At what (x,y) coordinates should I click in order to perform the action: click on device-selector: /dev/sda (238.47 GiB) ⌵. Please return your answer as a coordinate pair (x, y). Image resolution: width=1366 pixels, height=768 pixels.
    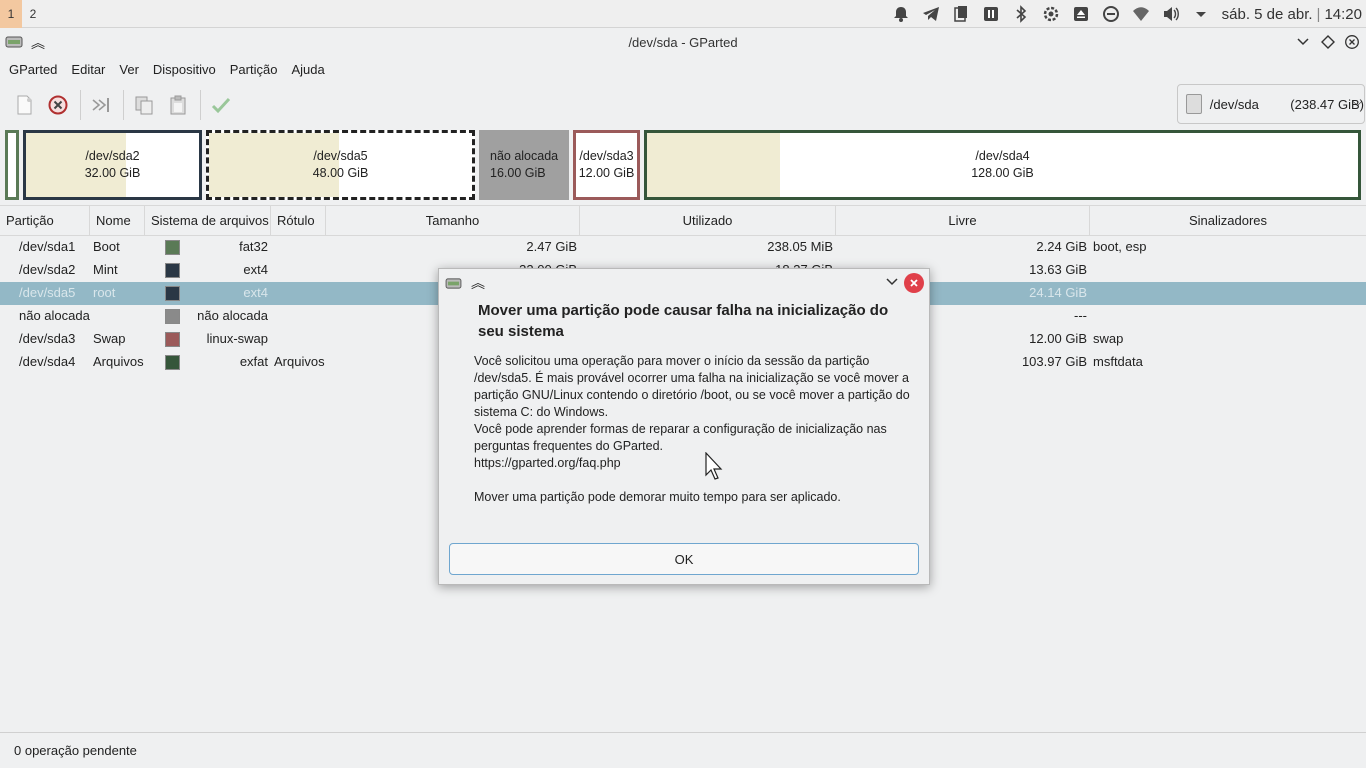
    Looking at the image, I should click on (1271, 104).